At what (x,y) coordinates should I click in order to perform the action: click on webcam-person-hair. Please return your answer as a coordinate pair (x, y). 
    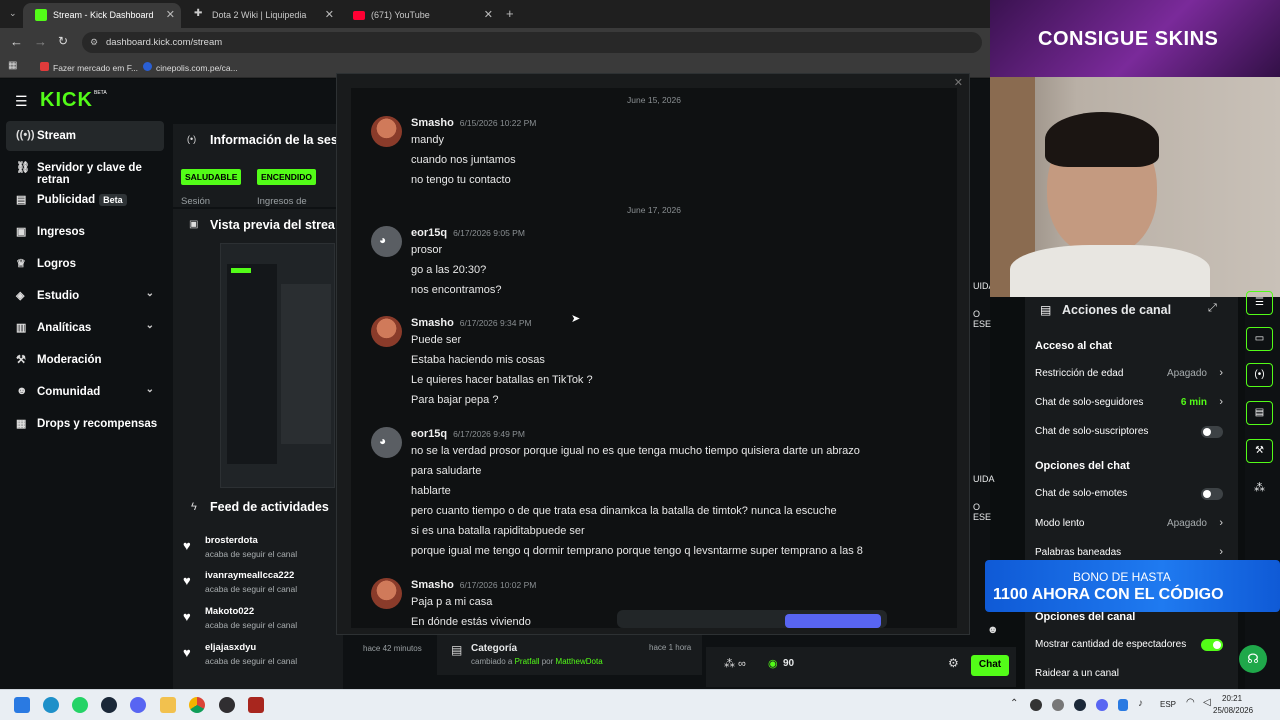
    Looking at the image, I should click on (1102, 139).